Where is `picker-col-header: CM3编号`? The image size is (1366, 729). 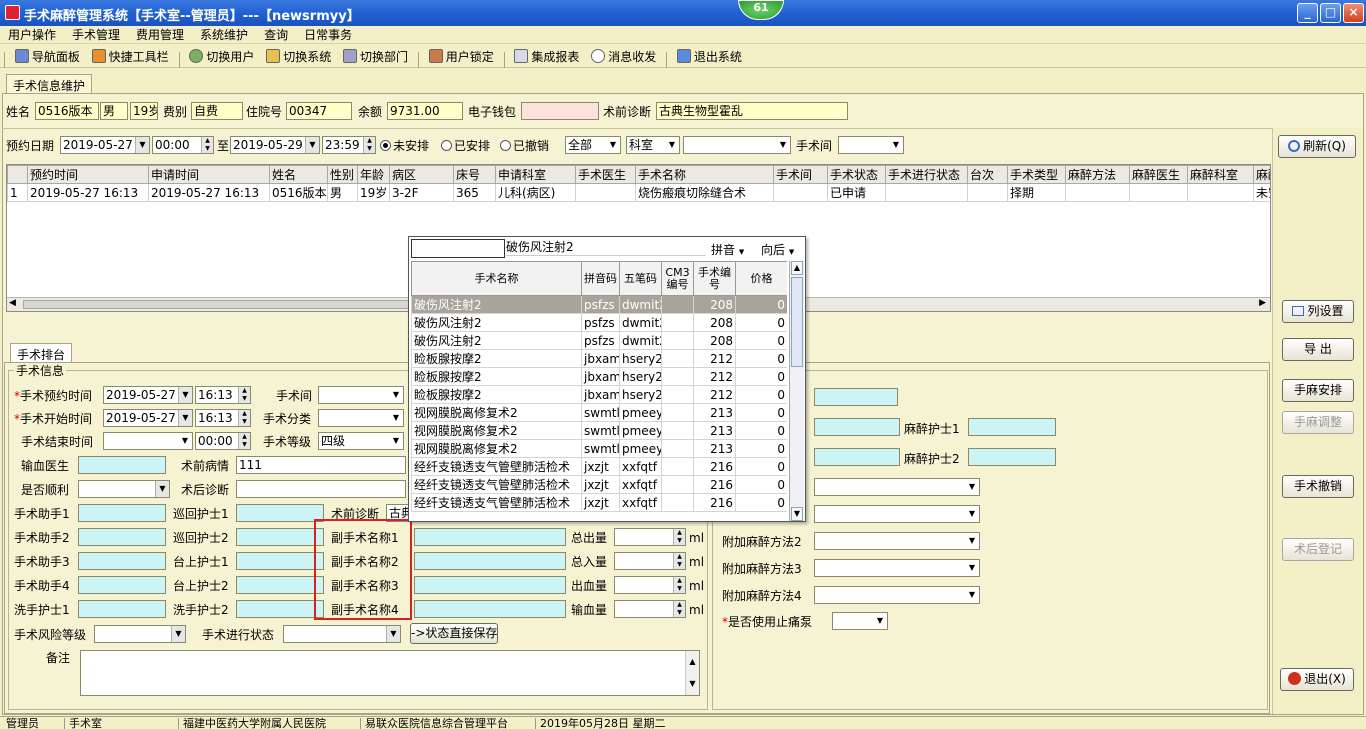
picker-col-header: CM3编号 is located at coordinates (677, 278).